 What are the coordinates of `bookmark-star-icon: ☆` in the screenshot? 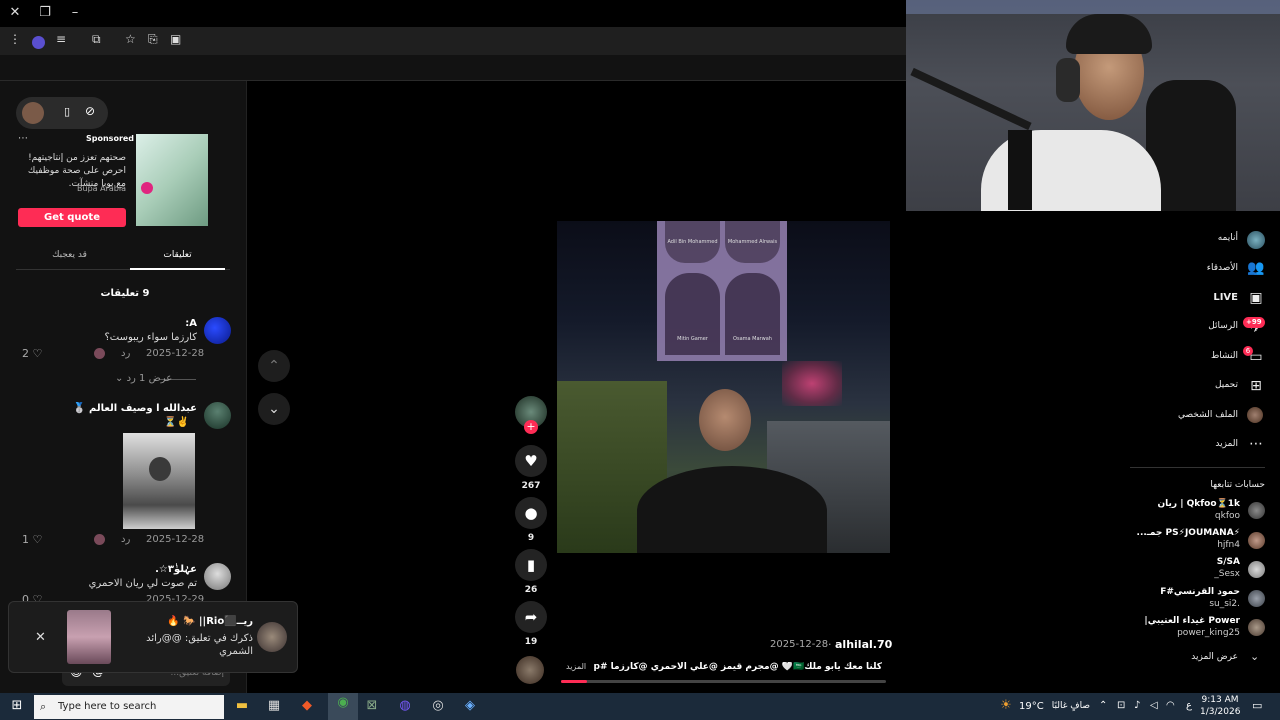 It's located at (130, 39).